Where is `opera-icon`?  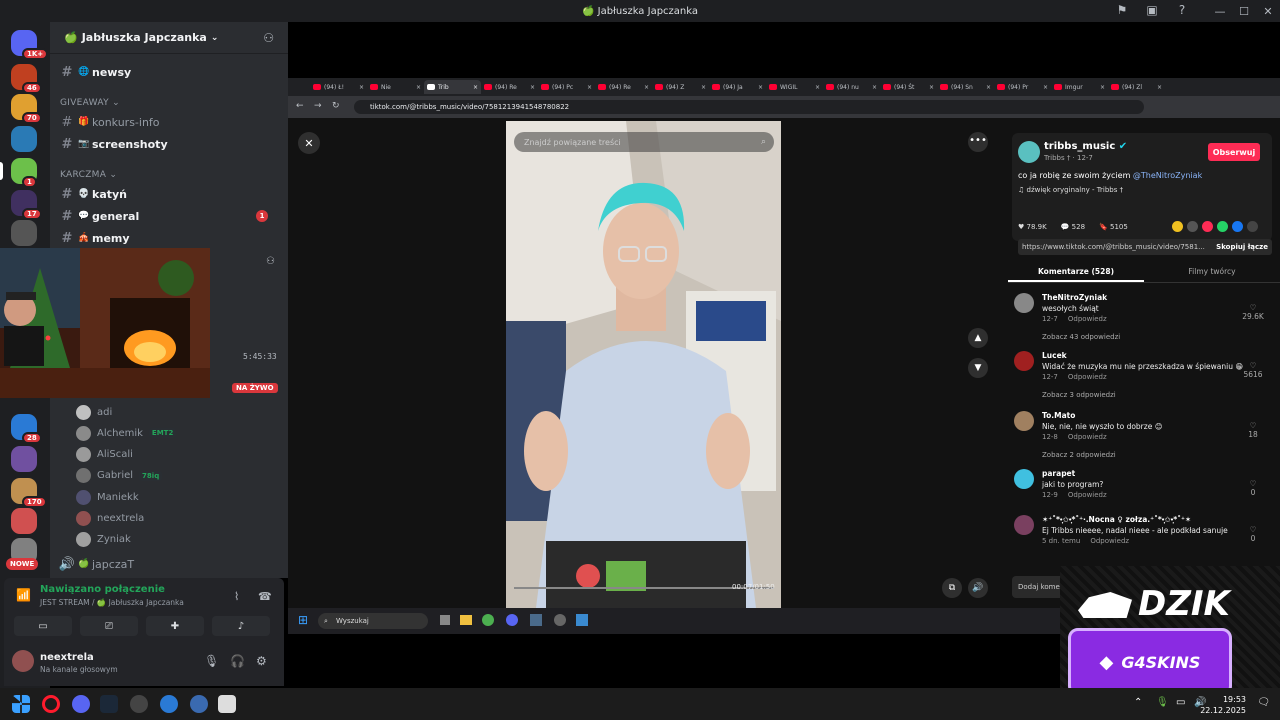
opera-icon is located at coordinates (51, 704).